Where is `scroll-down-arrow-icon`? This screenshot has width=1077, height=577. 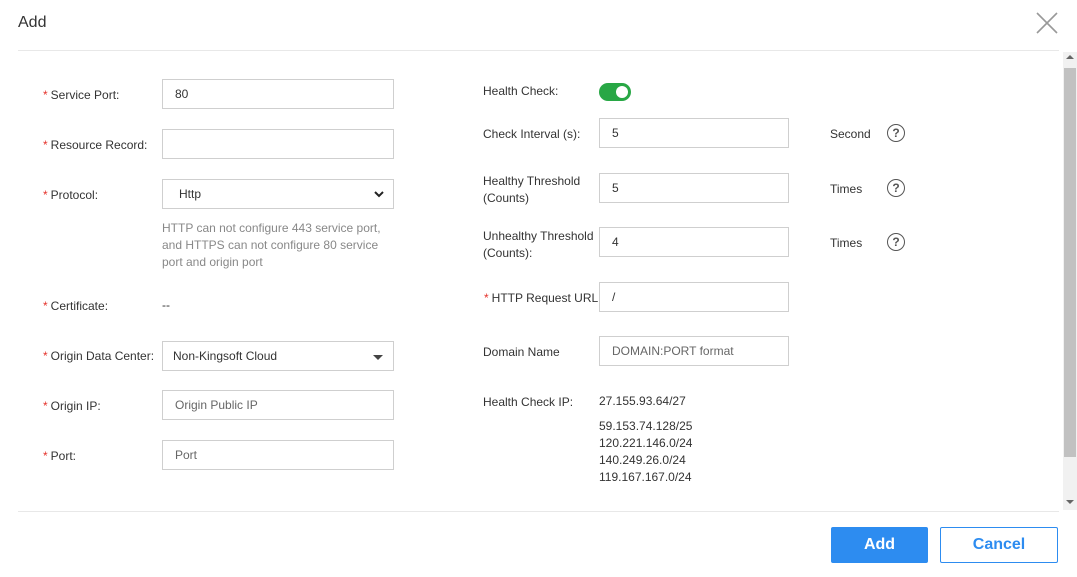
scroll-down-arrow-icon is located at coordinates (1070, 502).